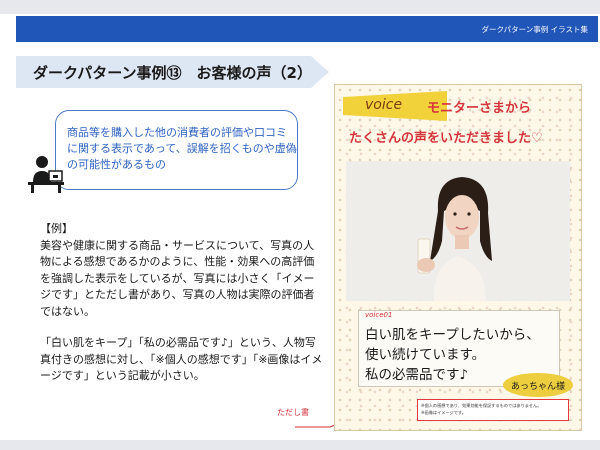 This screenshot has height=450, width=600. I want to click on header-text: ダークパターン事例 イラスト集, so click(534, 29).